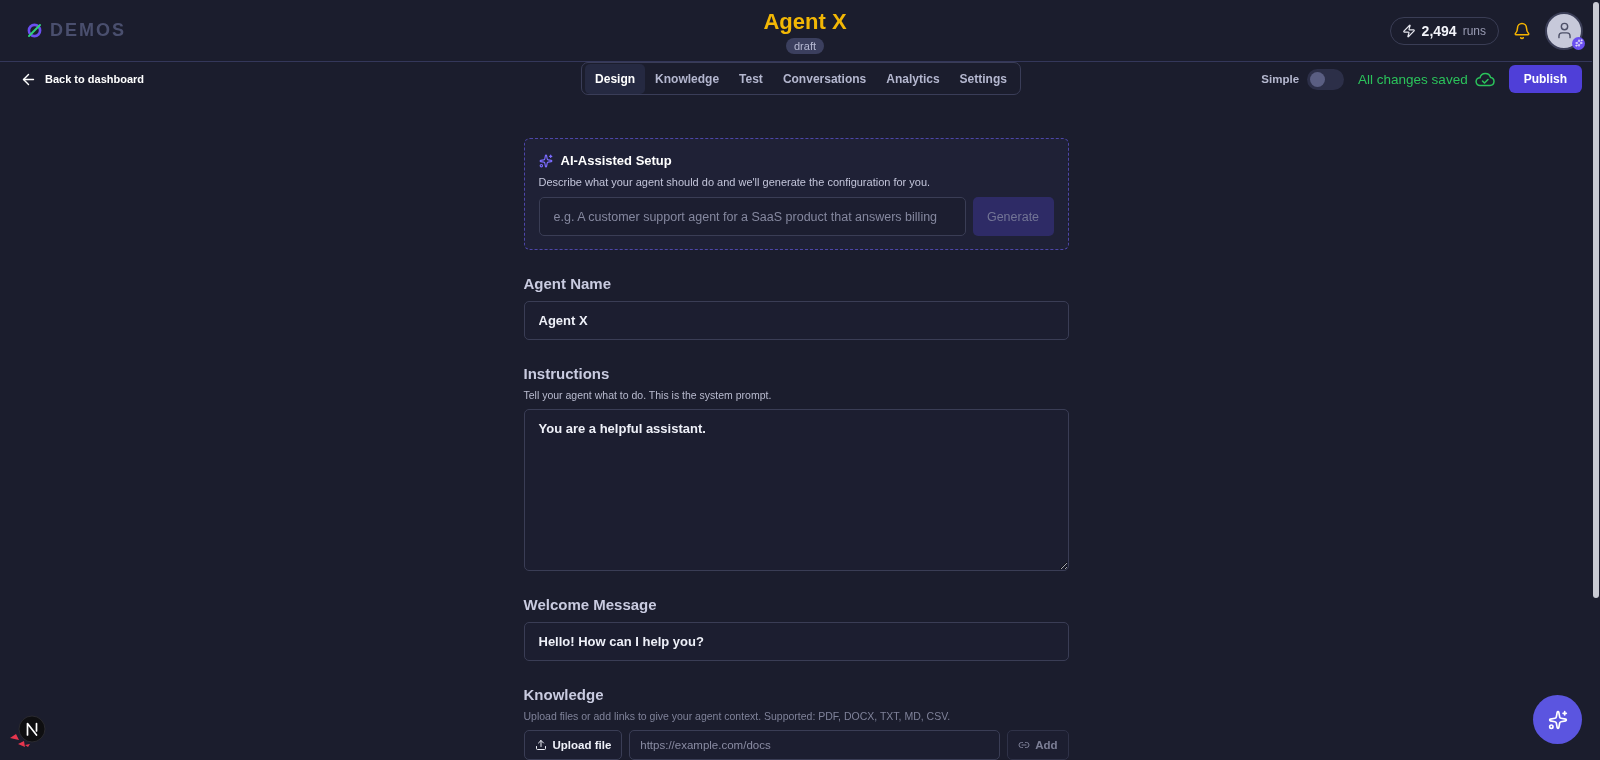 This screenshot has width=1600, height=760. What do you see at coordinates (796, 320) in the screenshot?
I see `agent-name-input: Agent X` at bounding box center [796, 320].